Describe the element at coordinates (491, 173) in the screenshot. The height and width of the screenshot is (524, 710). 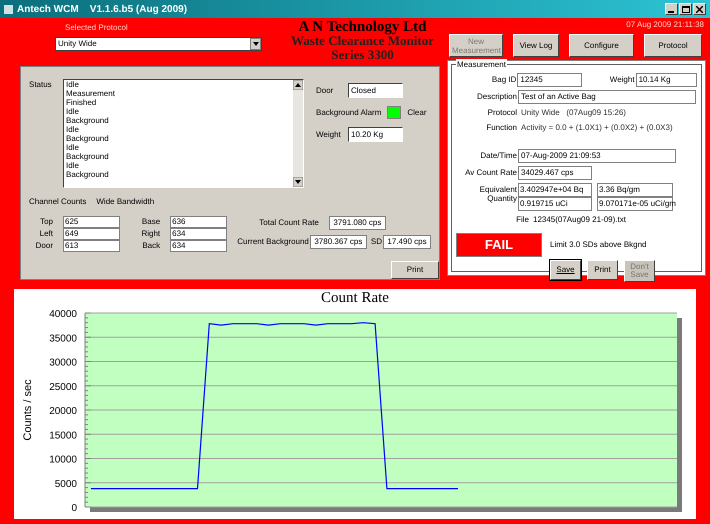
I see `field-label: Av Count Rate` at that location.